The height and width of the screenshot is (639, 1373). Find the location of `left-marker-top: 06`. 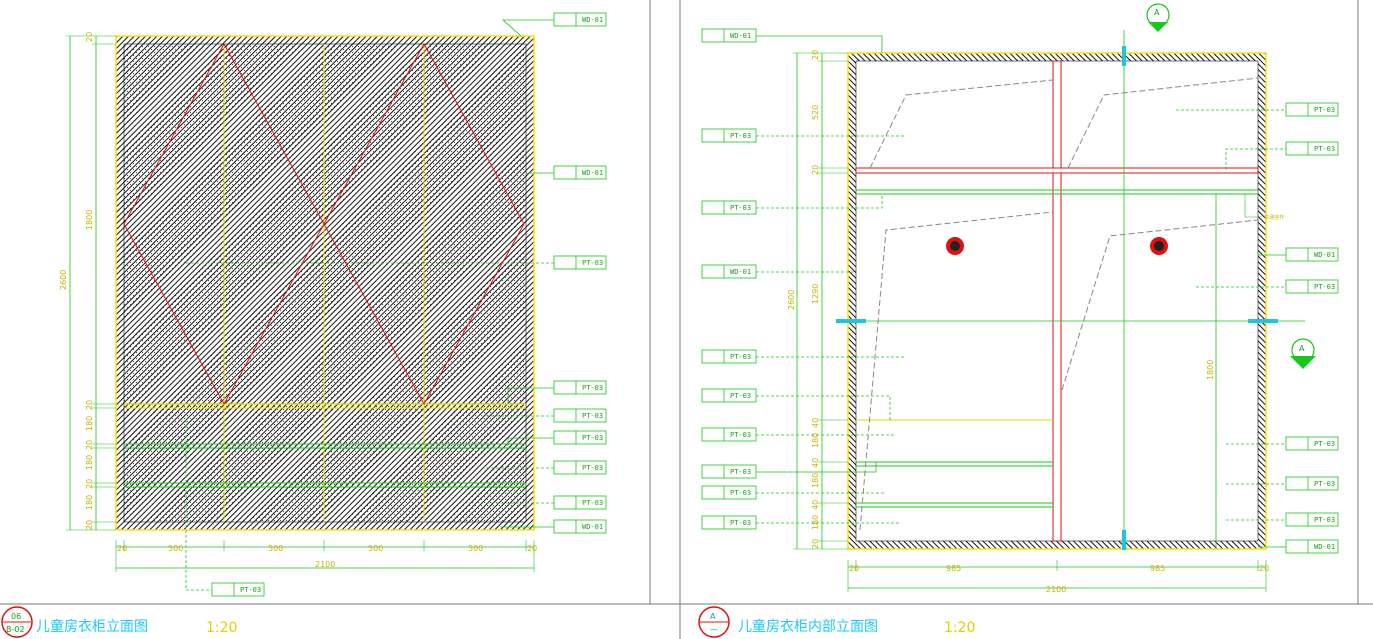

left-marker-top: 06 is located at coordinates (16, 616).